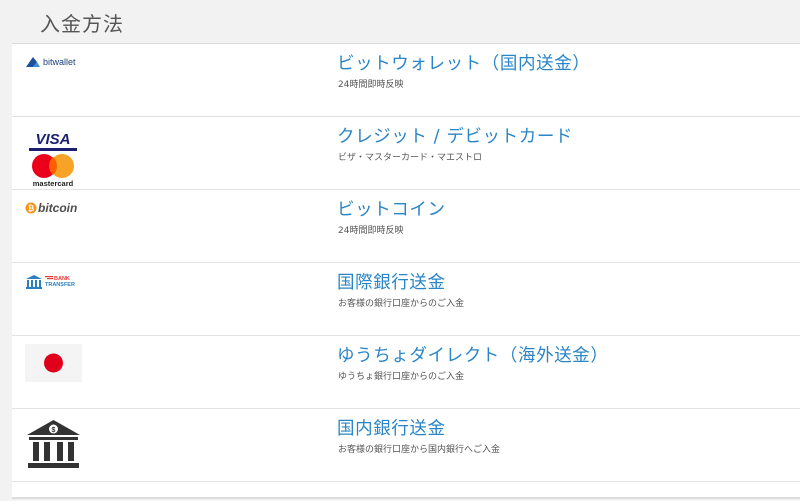 The image size is (800, 501). Describe the element at coordinates (455, 137) in the screenshot. I see `method-title: クレジット / デビットカード` at that location.